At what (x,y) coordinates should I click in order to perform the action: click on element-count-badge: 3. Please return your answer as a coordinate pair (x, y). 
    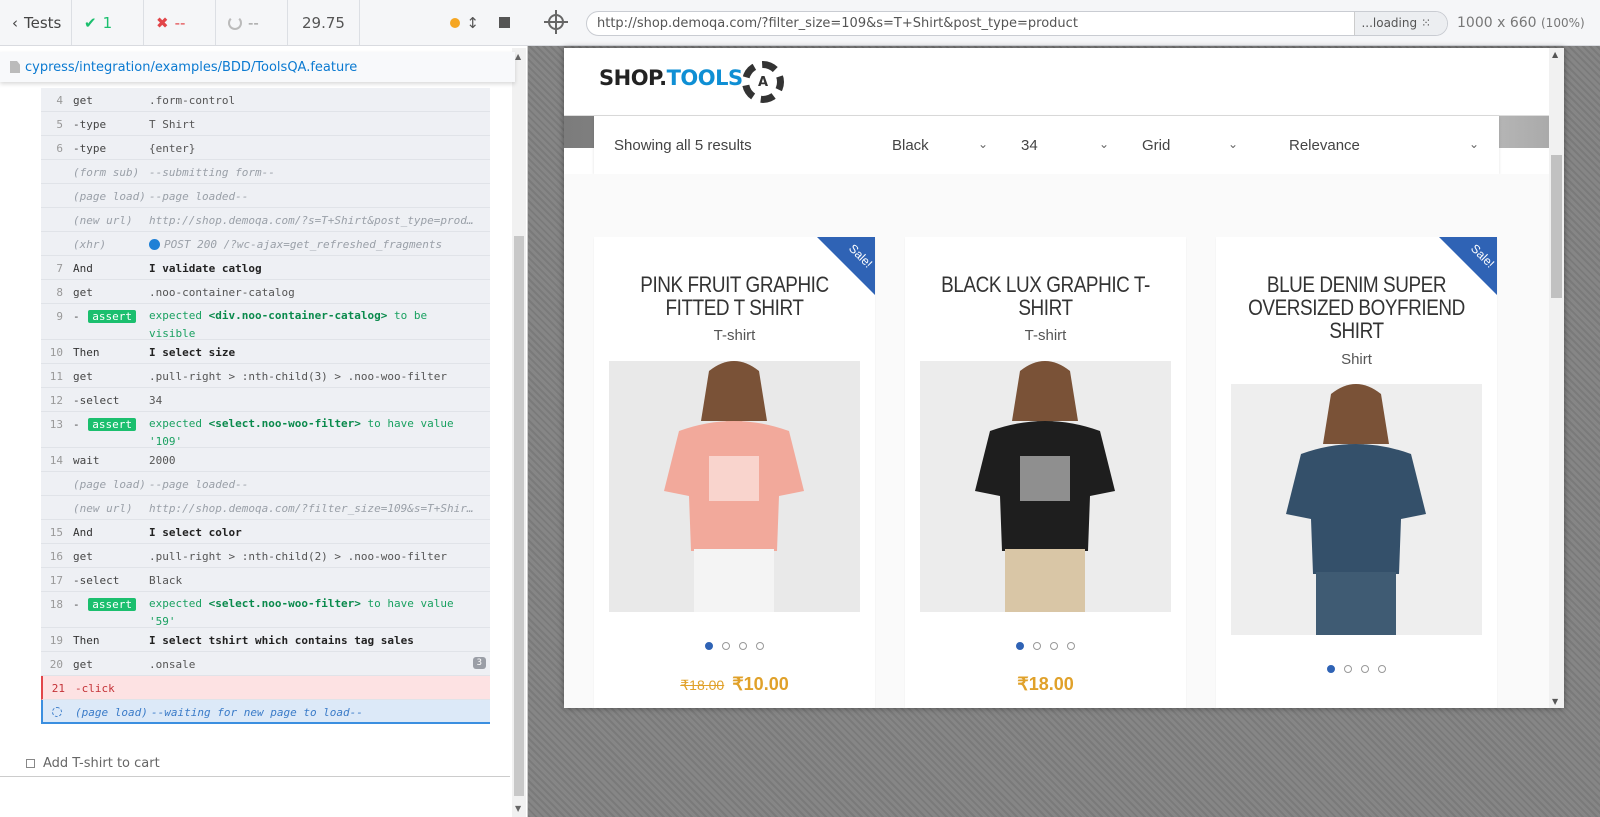
    Looking at the image, I should click on (479, 663).